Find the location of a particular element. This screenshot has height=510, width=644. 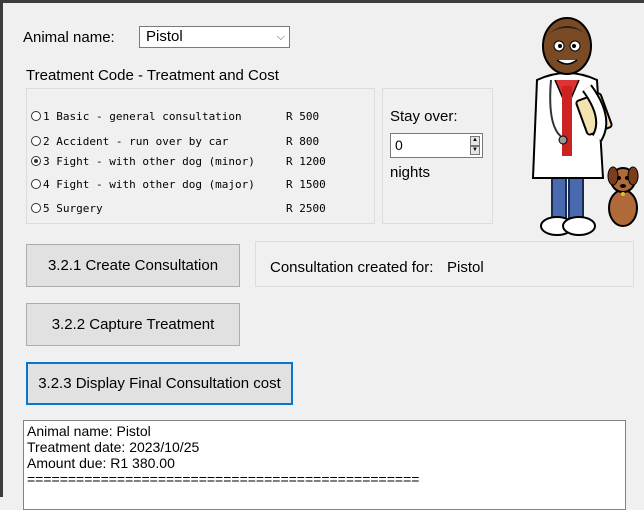

treatment-option-label: 4 Fight - with other dog (major) is located at coordinates (149, 184).